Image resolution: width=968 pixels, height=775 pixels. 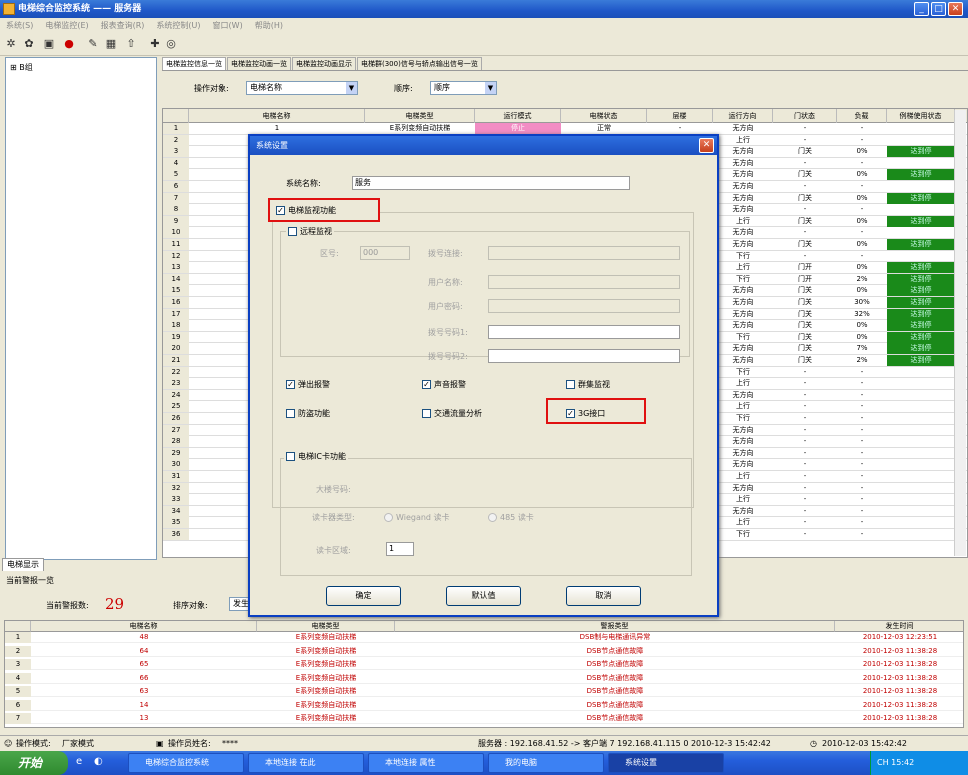 What do you see at coordinates (484, 718) in the screenshot?
I see `alarm-row: 7 13 E系列变频自动扶梯 DSB节点通信故障 2010-12-03 11:38:28` at bounding box center [484, 718].